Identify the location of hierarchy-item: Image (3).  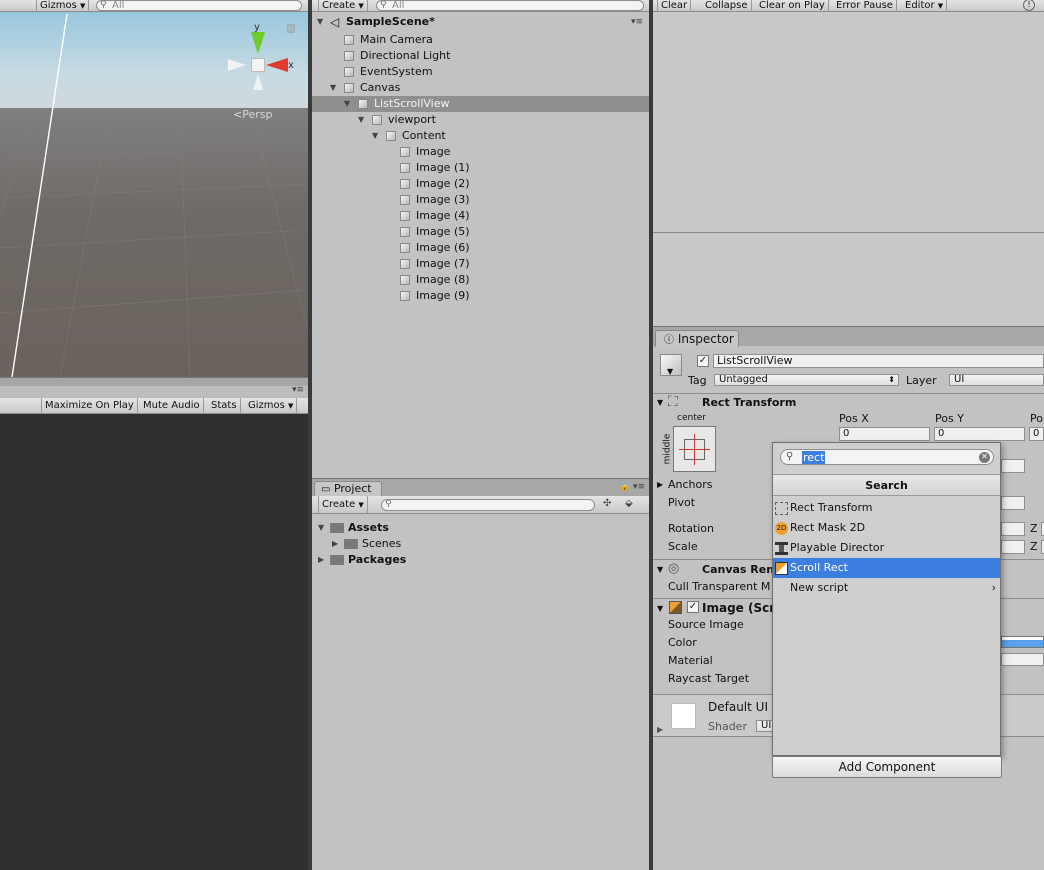
(480, 200).